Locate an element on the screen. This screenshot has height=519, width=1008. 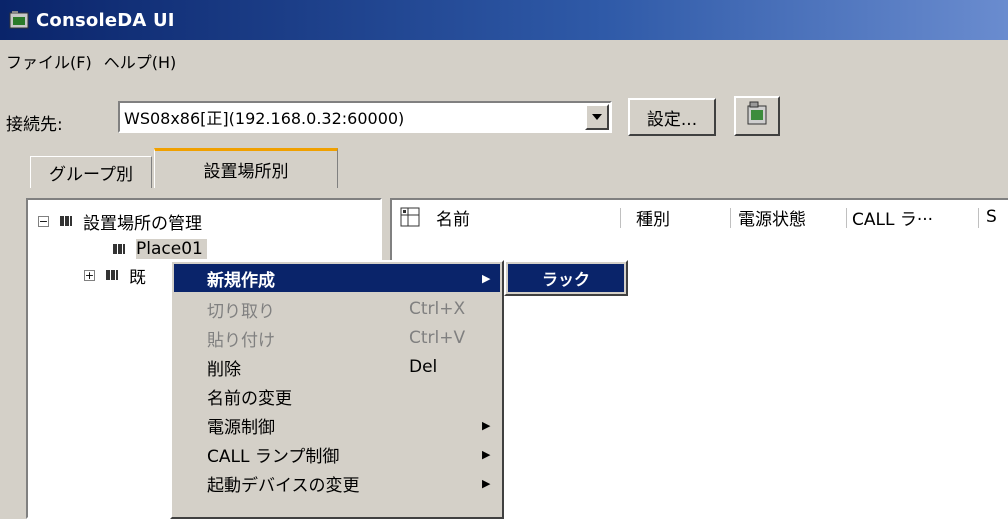
menu-shortcut: Ctrl+X is located at coordinates (437, 309).